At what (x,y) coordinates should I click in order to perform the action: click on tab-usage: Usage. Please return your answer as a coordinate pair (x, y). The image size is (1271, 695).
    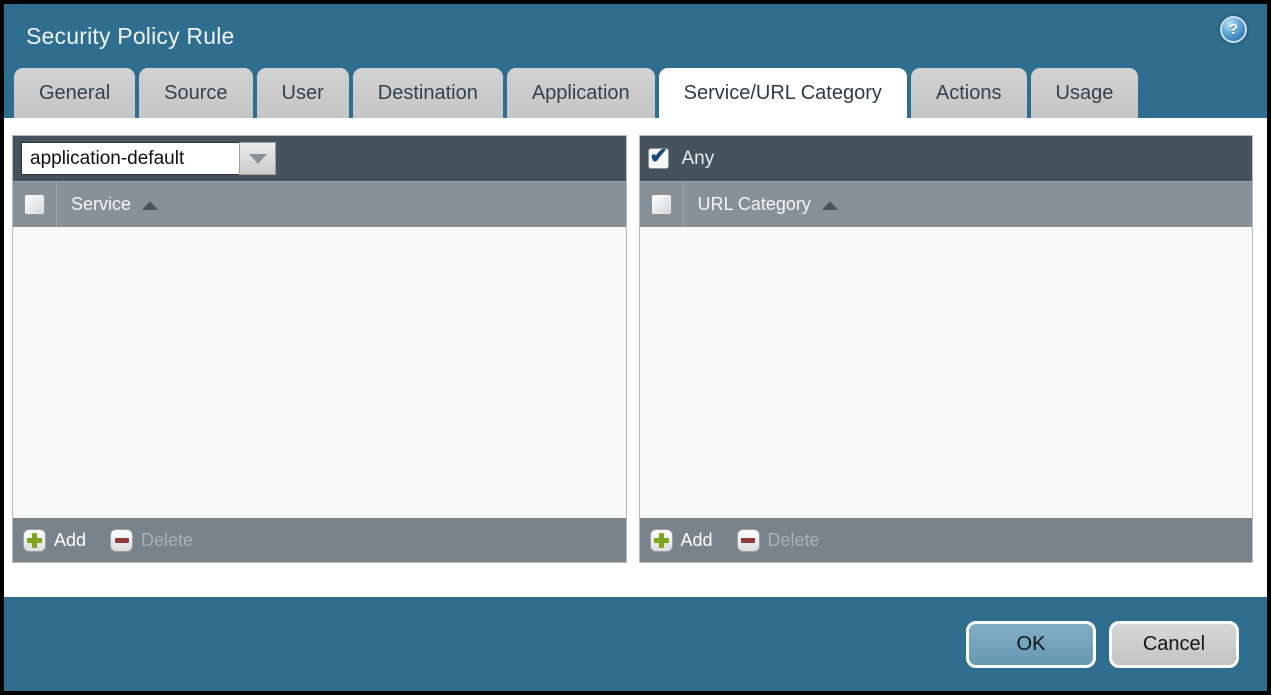
    Looking at the image, I should click on (1084, 93).